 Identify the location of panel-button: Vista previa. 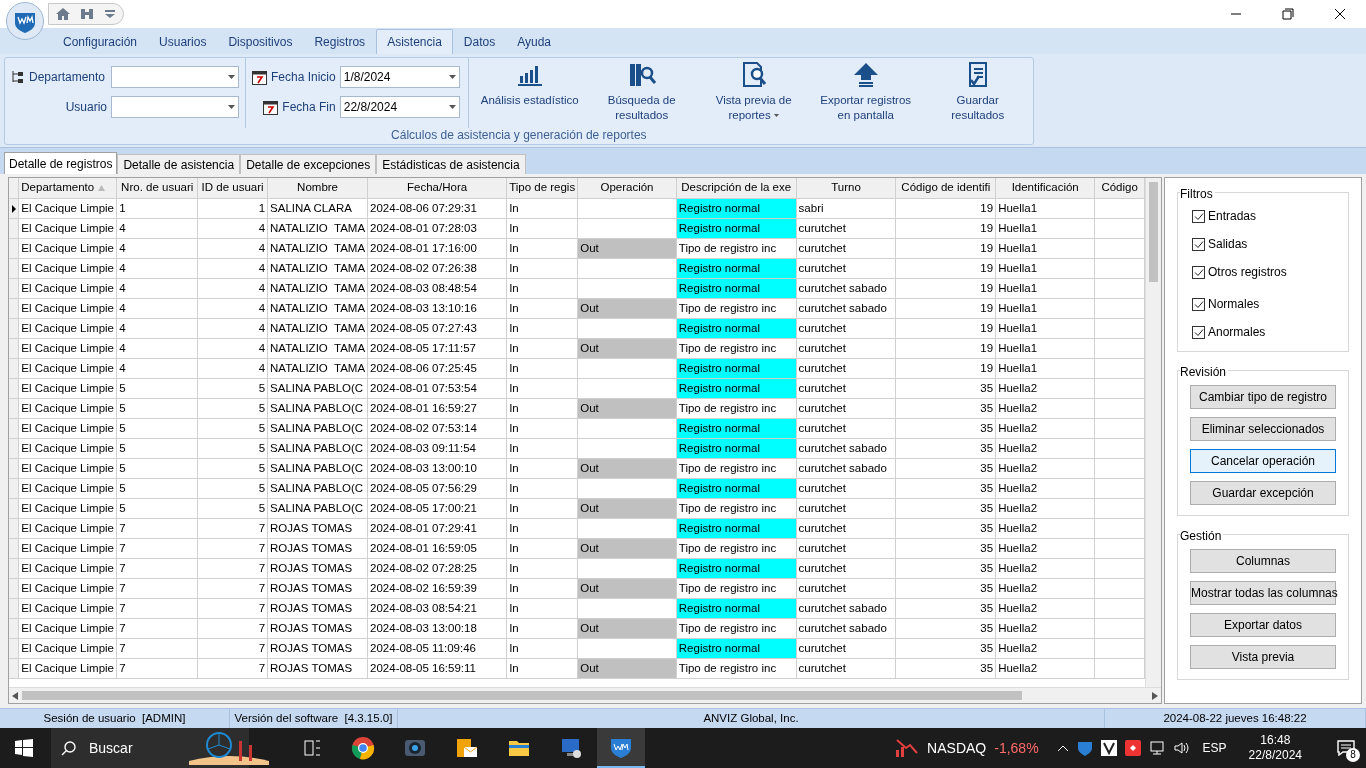
(1263, 657).